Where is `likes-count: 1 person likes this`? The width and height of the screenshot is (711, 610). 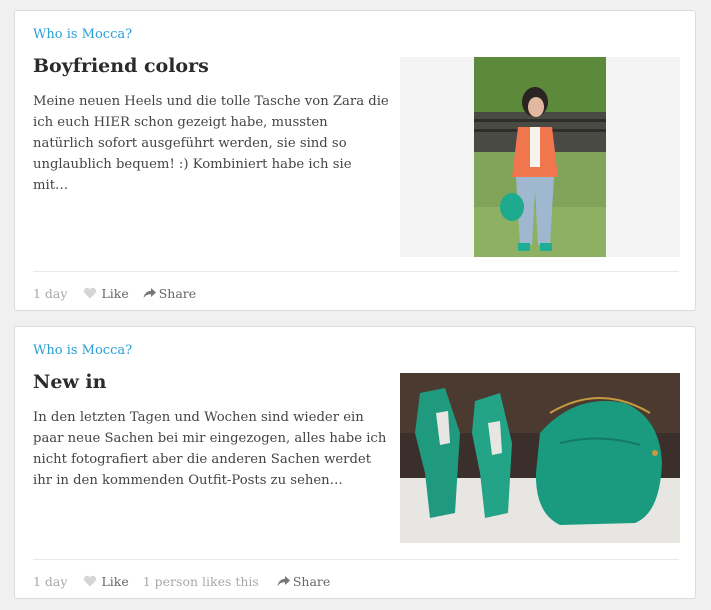 likes-count: 1 person likes this is located at coordinates (201, 581).